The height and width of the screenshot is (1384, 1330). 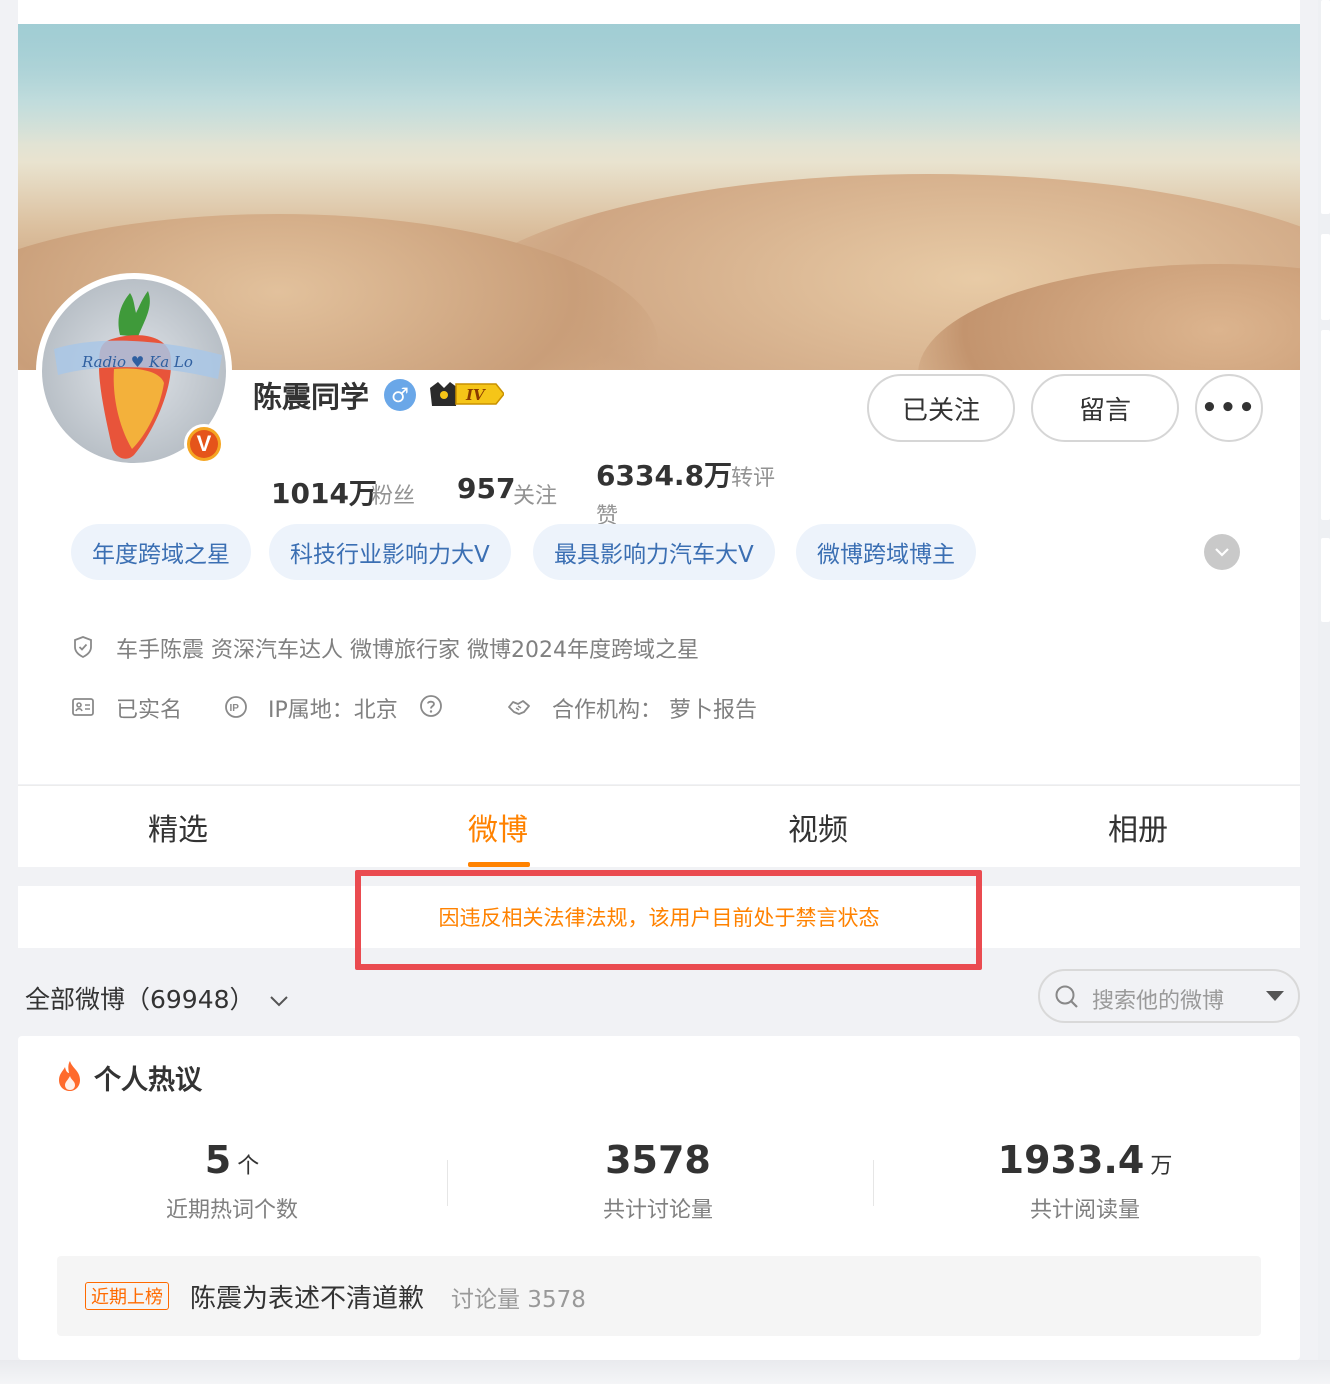 What do you see at coordinates (1229, 408) in the screenshot?
I see `more-button: •••` at bounding box center [1229, 408].